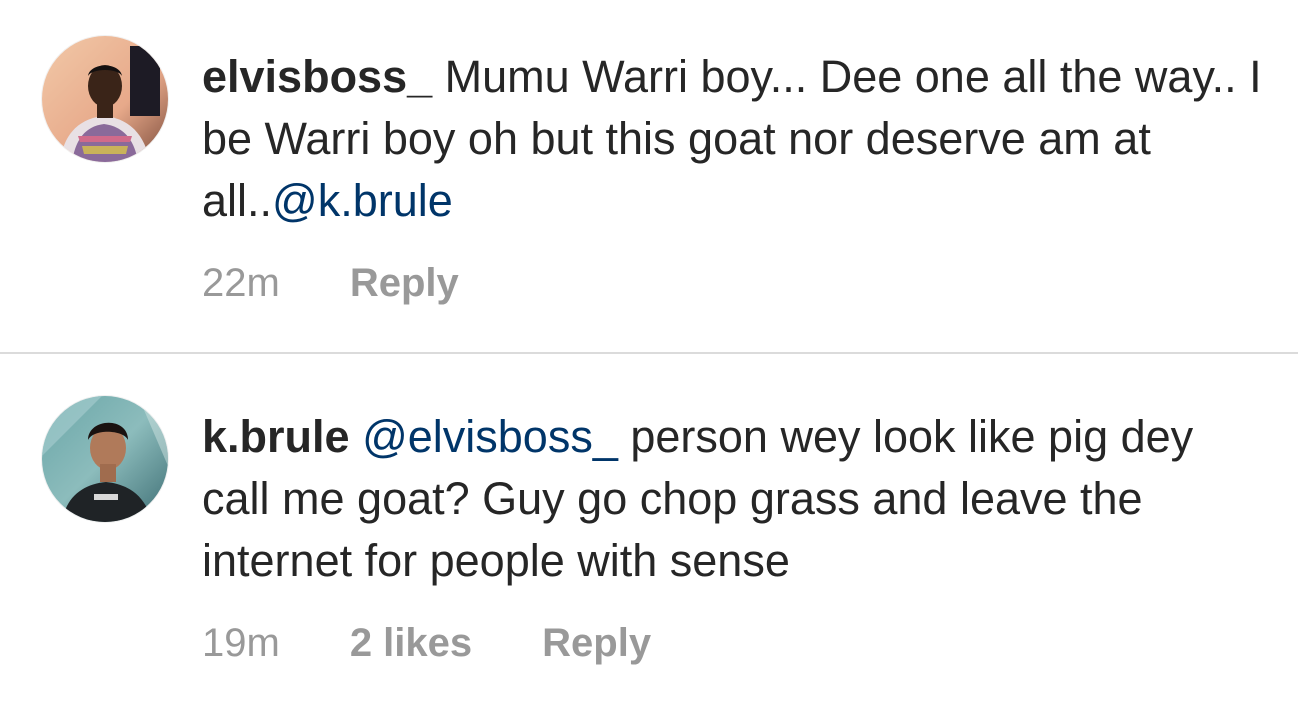 The image size is (1298, 710). I want to click on comment-meta: 22m Reply, so click(330, 283).